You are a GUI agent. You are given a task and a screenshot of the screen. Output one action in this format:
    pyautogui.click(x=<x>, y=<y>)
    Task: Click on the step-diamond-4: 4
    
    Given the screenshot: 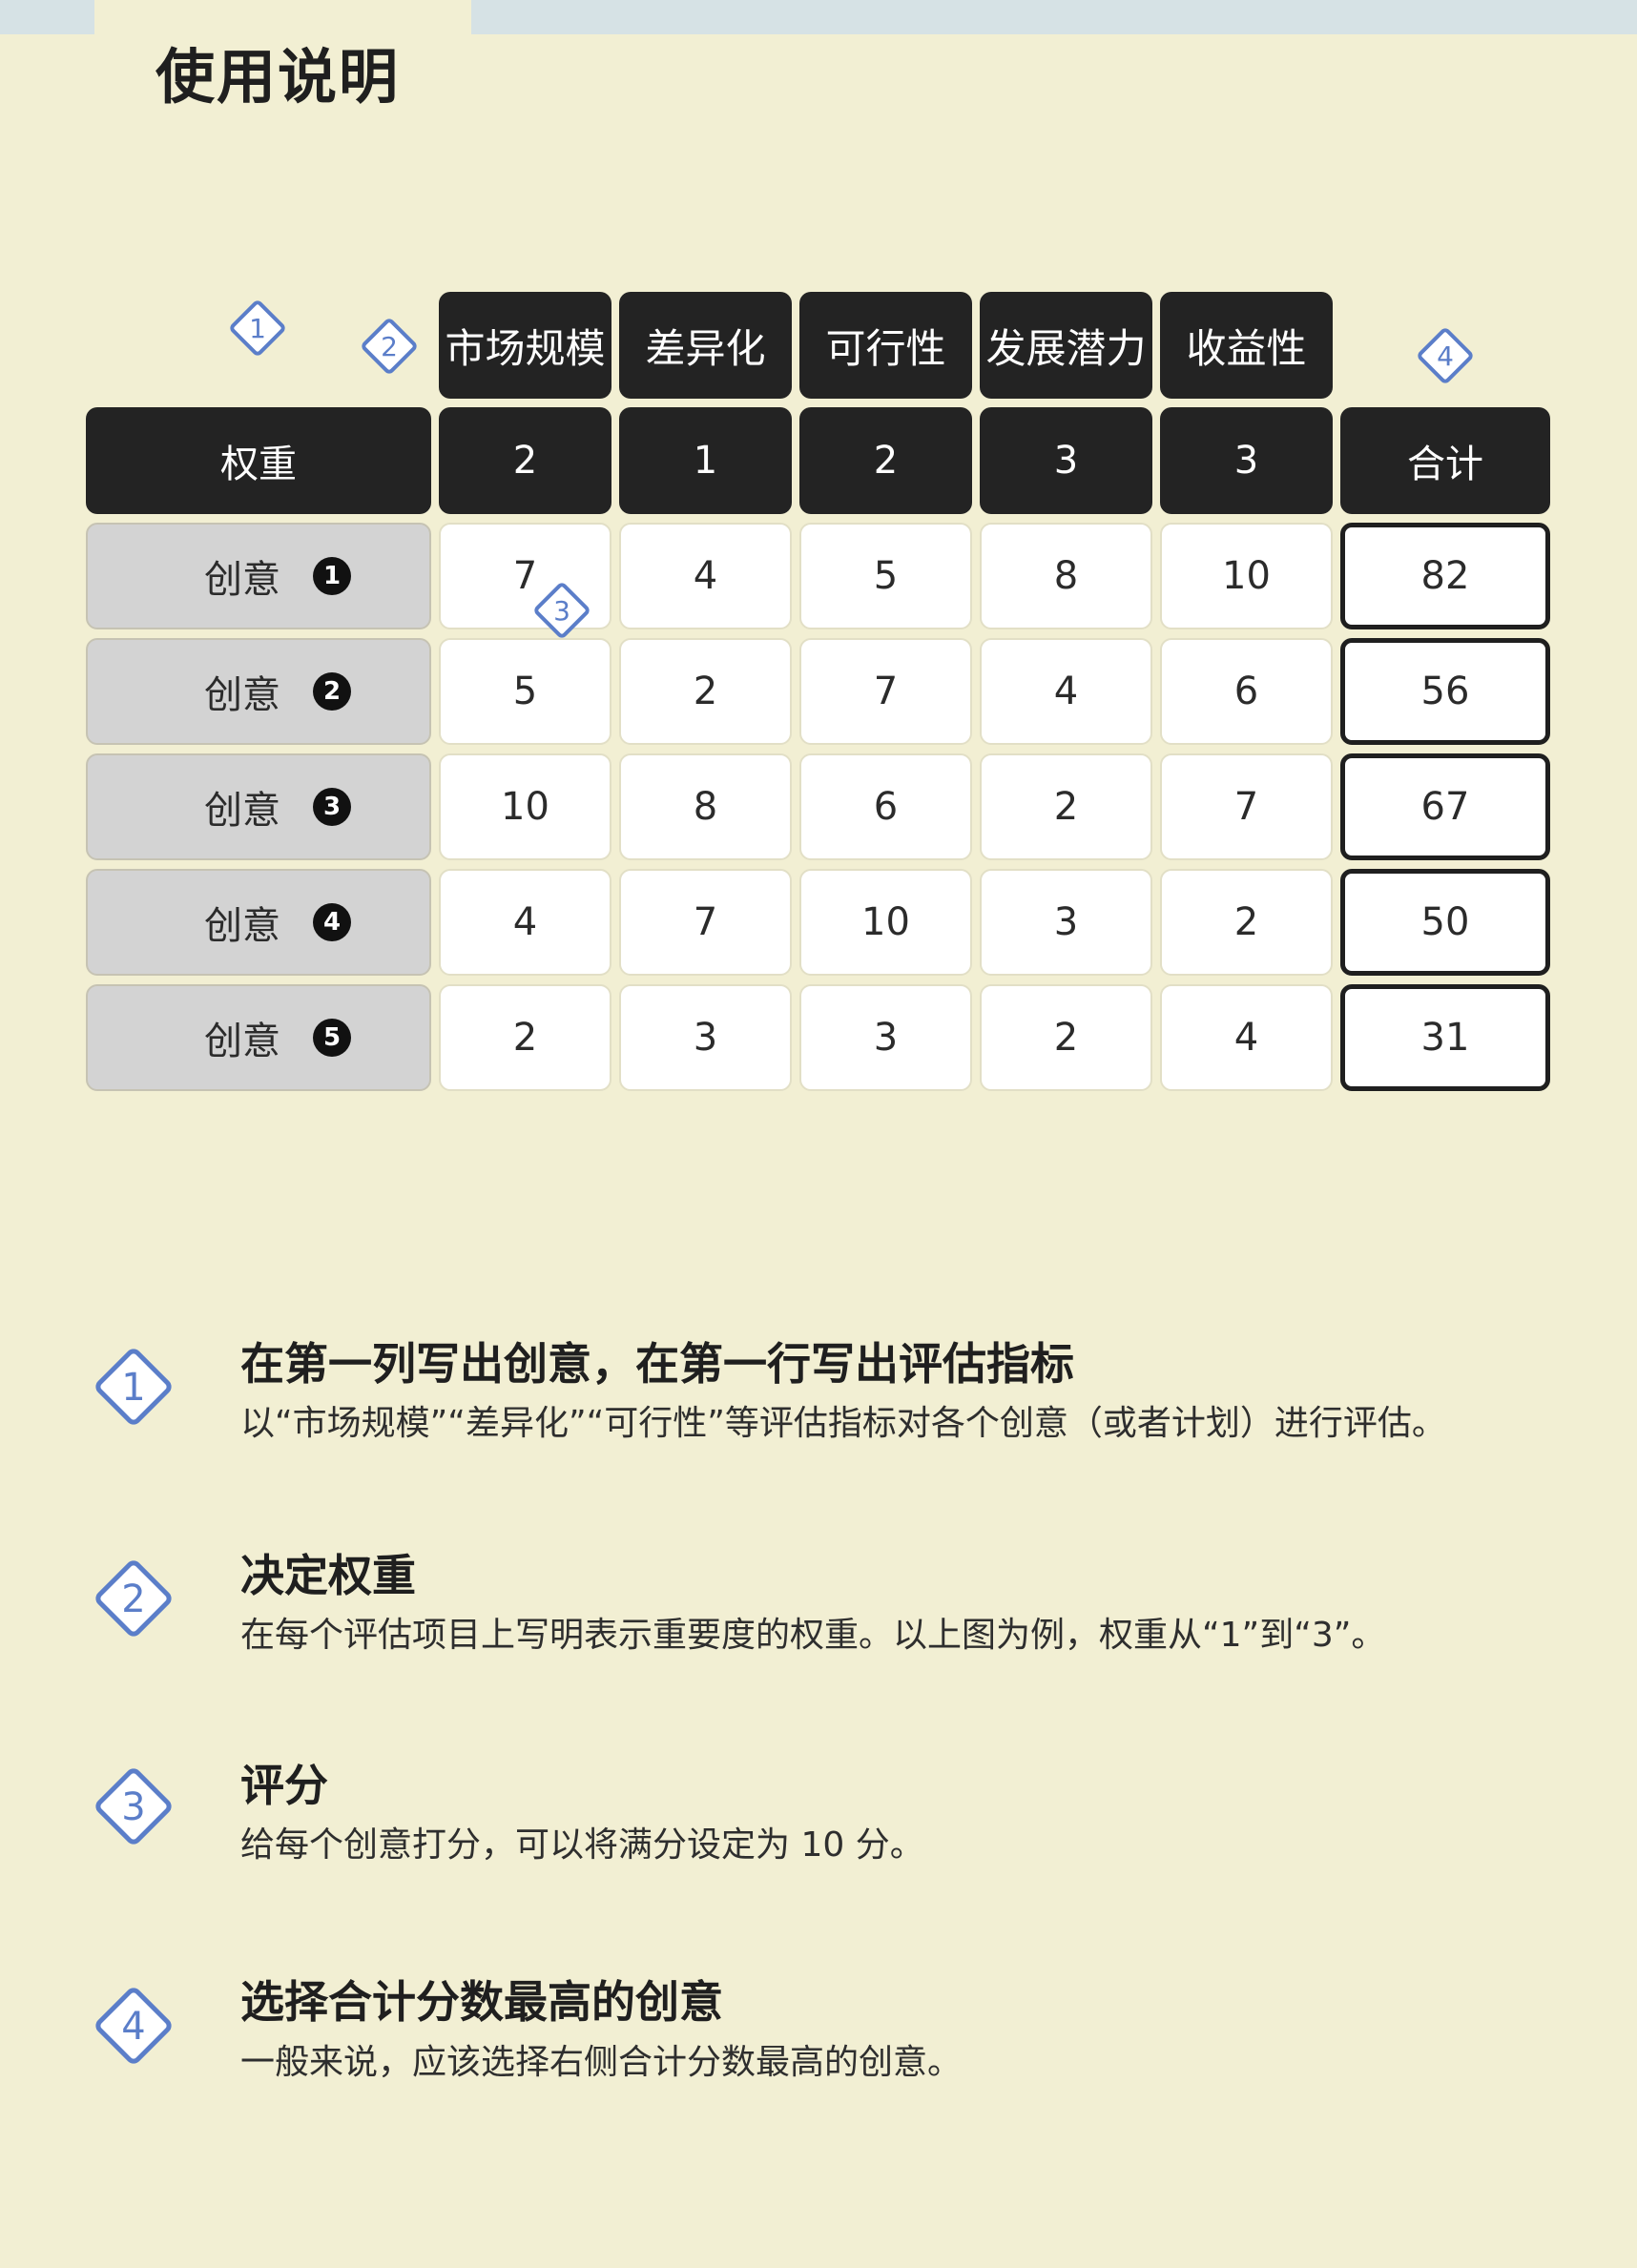 What is the action you would take?
    pyautogui.click(x=134, y=2025)
    